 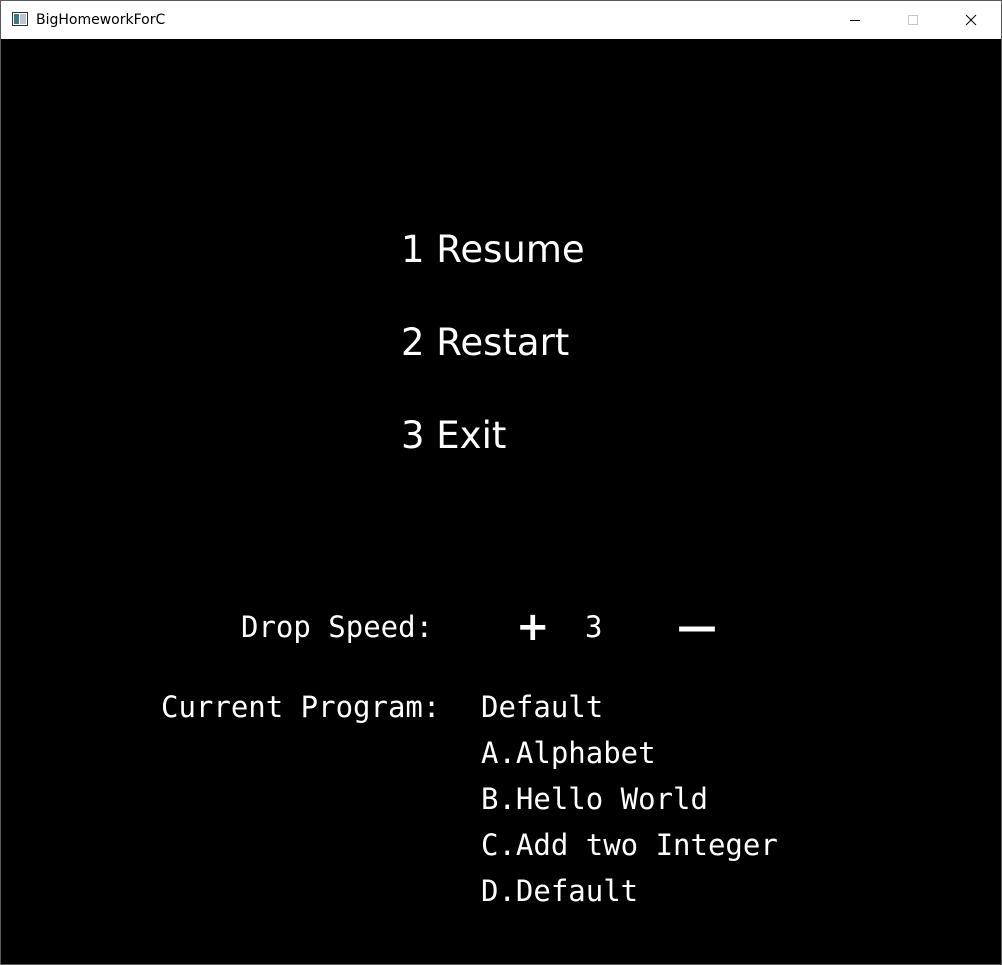 I want to click on drop-speed-label: Drop Speed:, so click(x=337, y=627).